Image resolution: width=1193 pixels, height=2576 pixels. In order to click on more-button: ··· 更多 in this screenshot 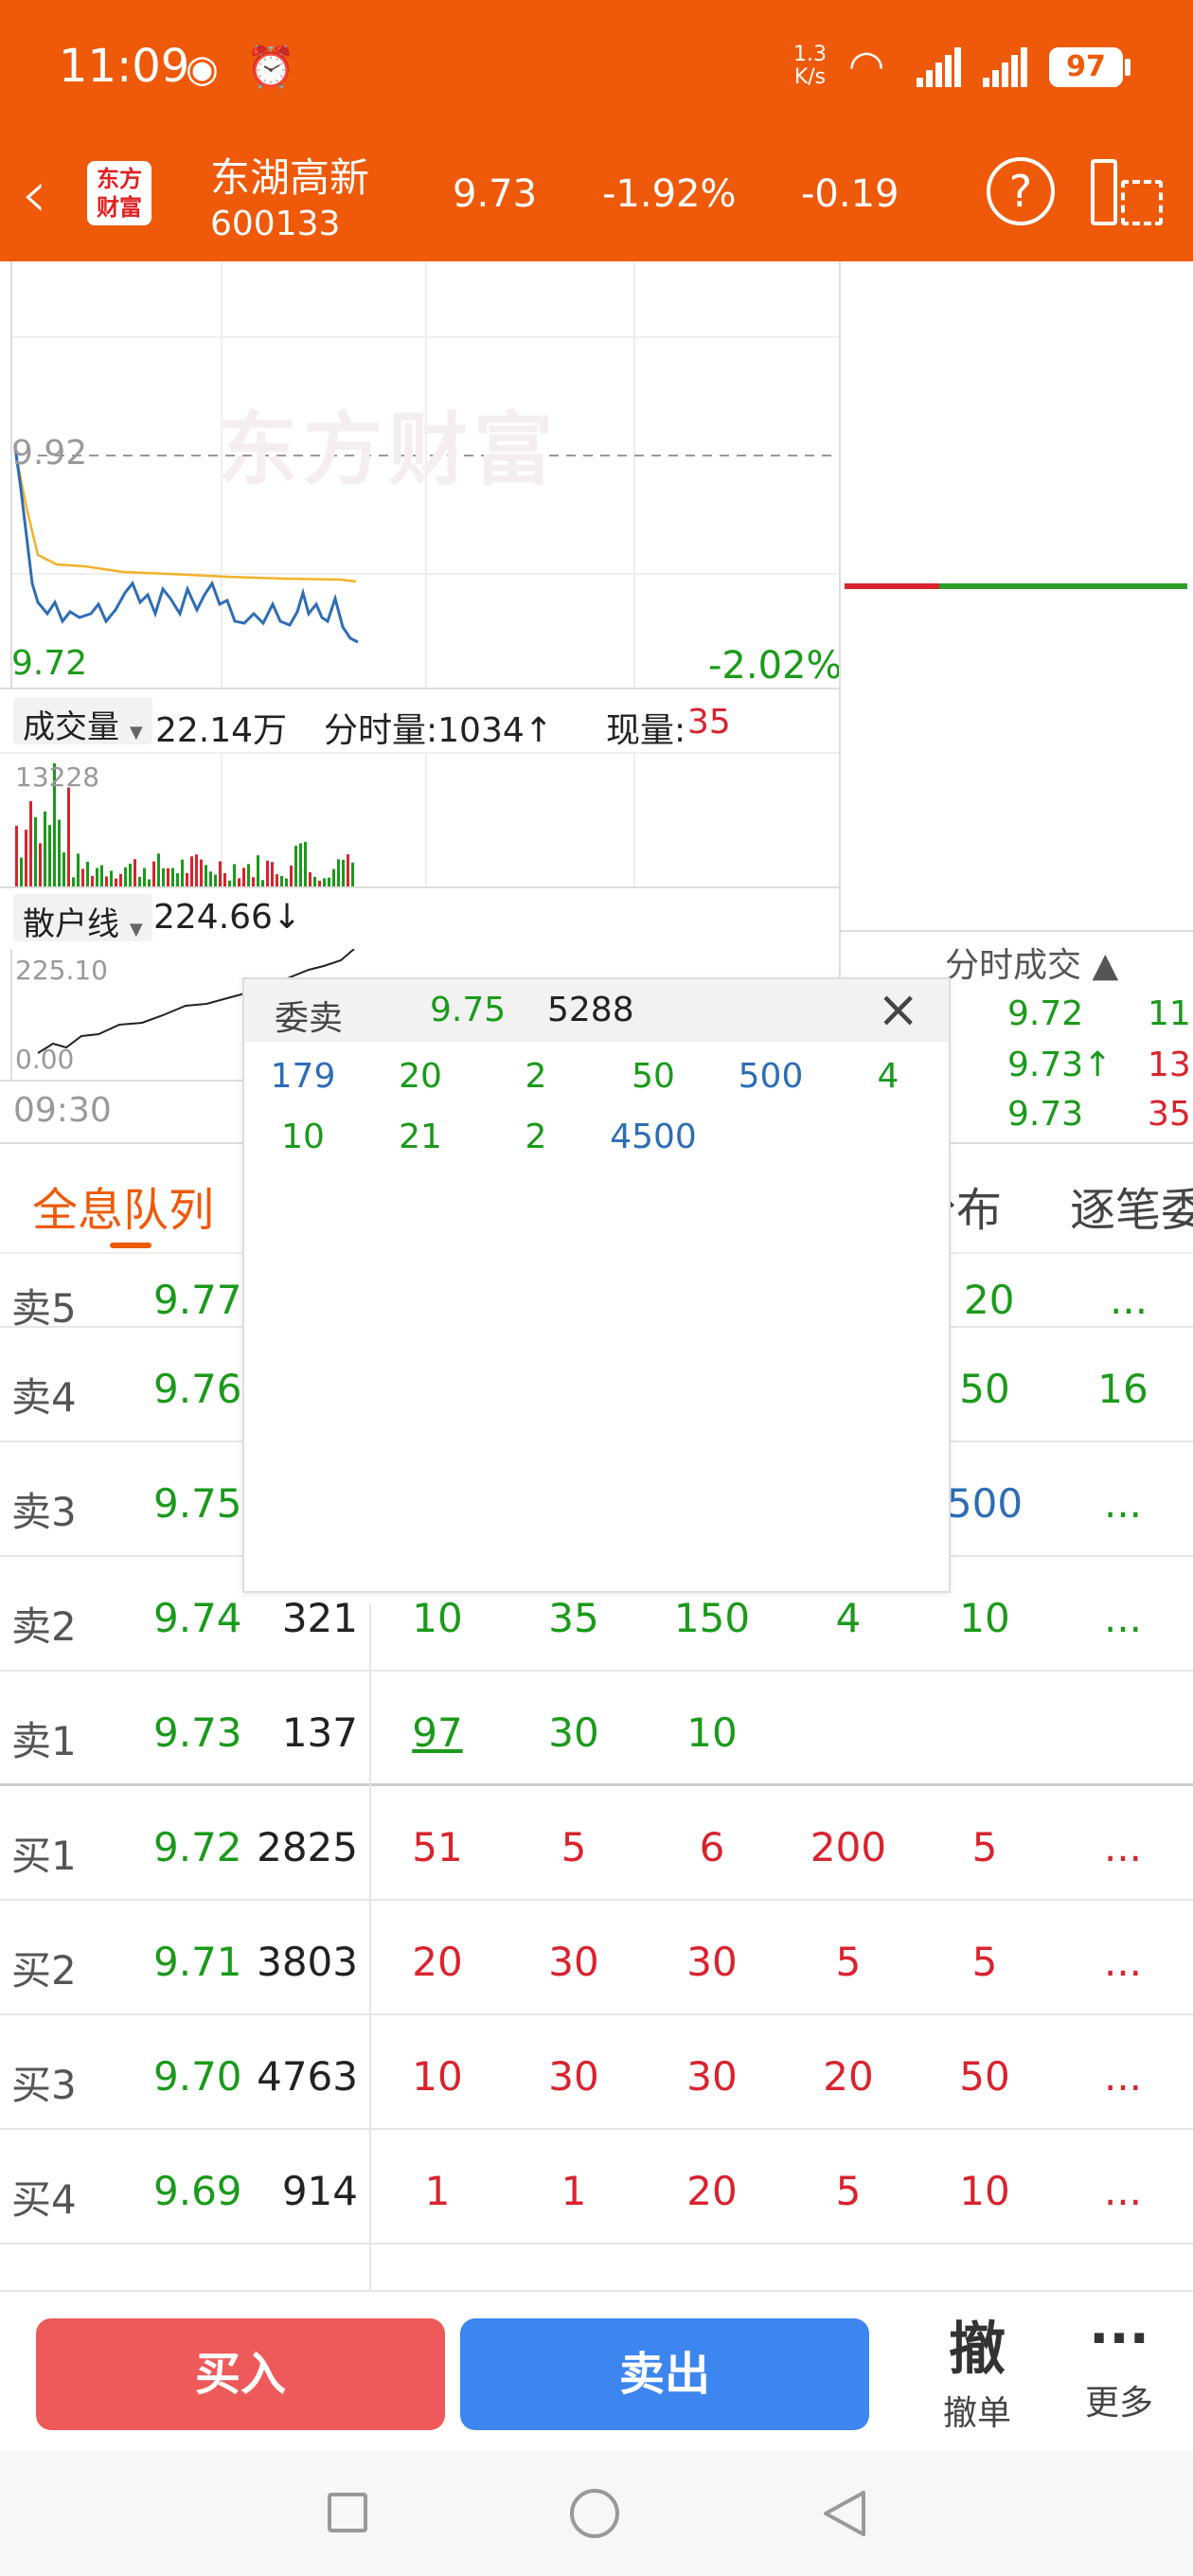, I will do `click(1119, 2374)`.